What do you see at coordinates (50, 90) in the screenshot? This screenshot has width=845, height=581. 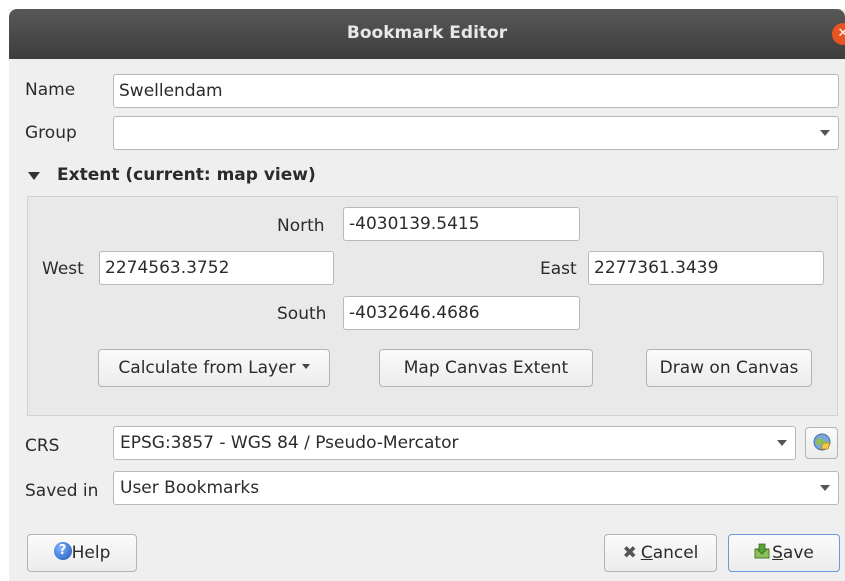 I see `name-label: Name` at bounding box center [50, 90].